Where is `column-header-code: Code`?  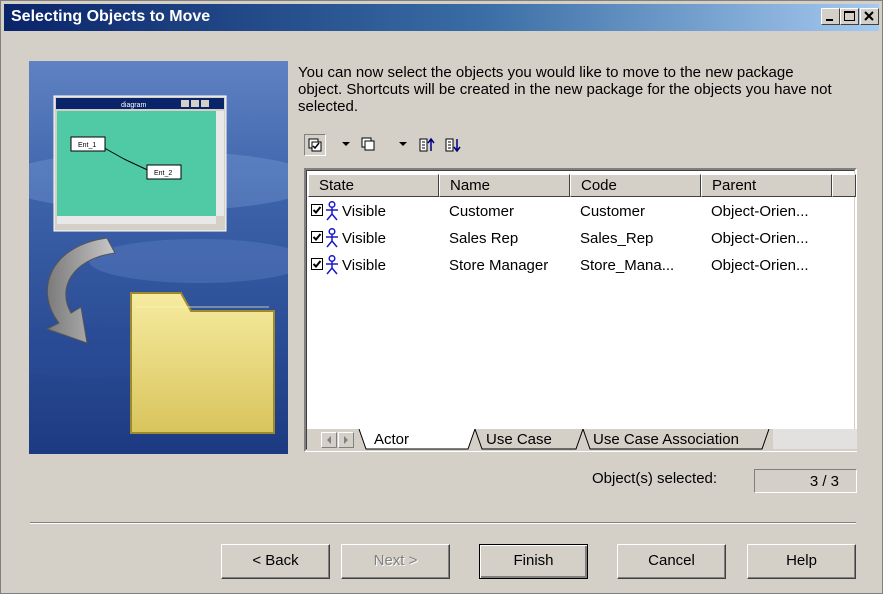 column-header-code: Code is located at coordinates (635, 185).